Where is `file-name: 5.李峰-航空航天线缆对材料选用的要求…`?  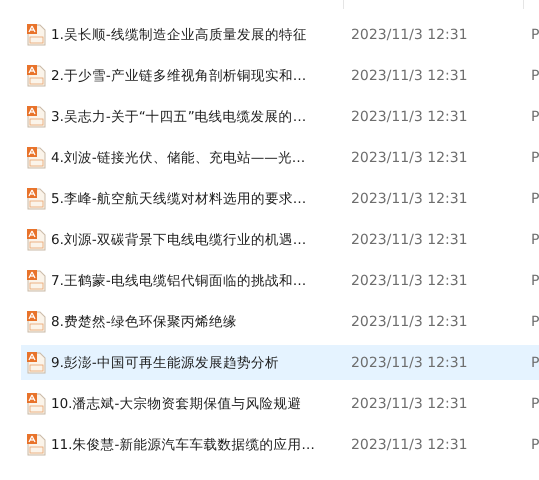
file-name: 5.李峰-航空航天线缆对材料选用的要求… is located at coordinates (179, 199).